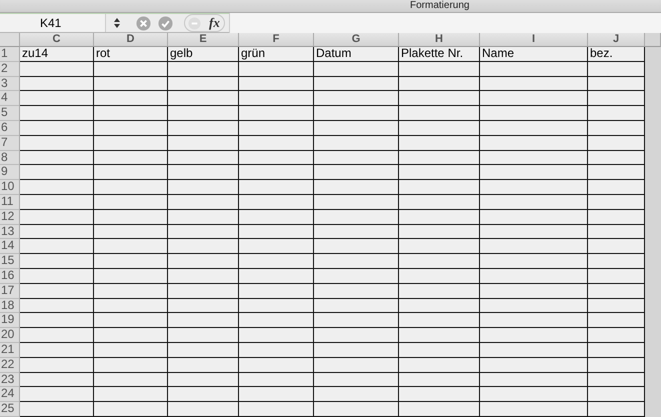 Image resolution: width=661 pixels, height=417 pixels. I want to click on row-header: 8, so click(10, 158).